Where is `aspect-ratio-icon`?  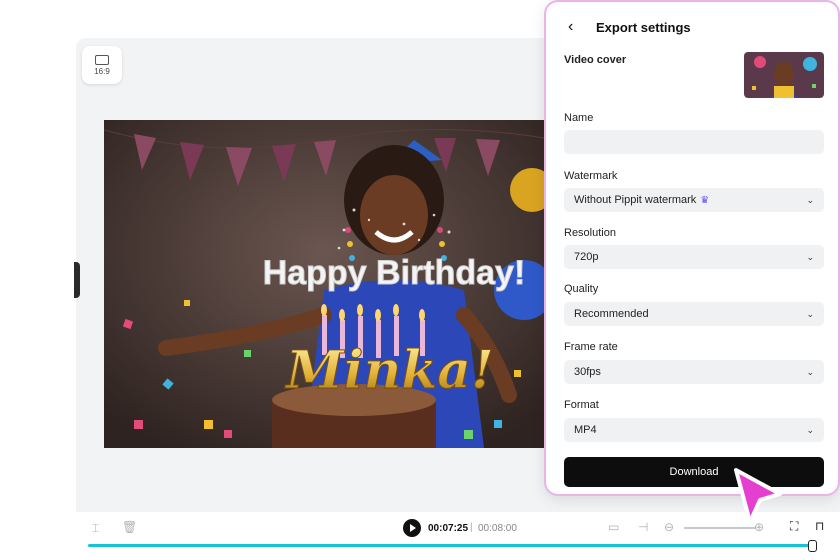 aspect-ratio-icon is located at coordinates (102, 59).